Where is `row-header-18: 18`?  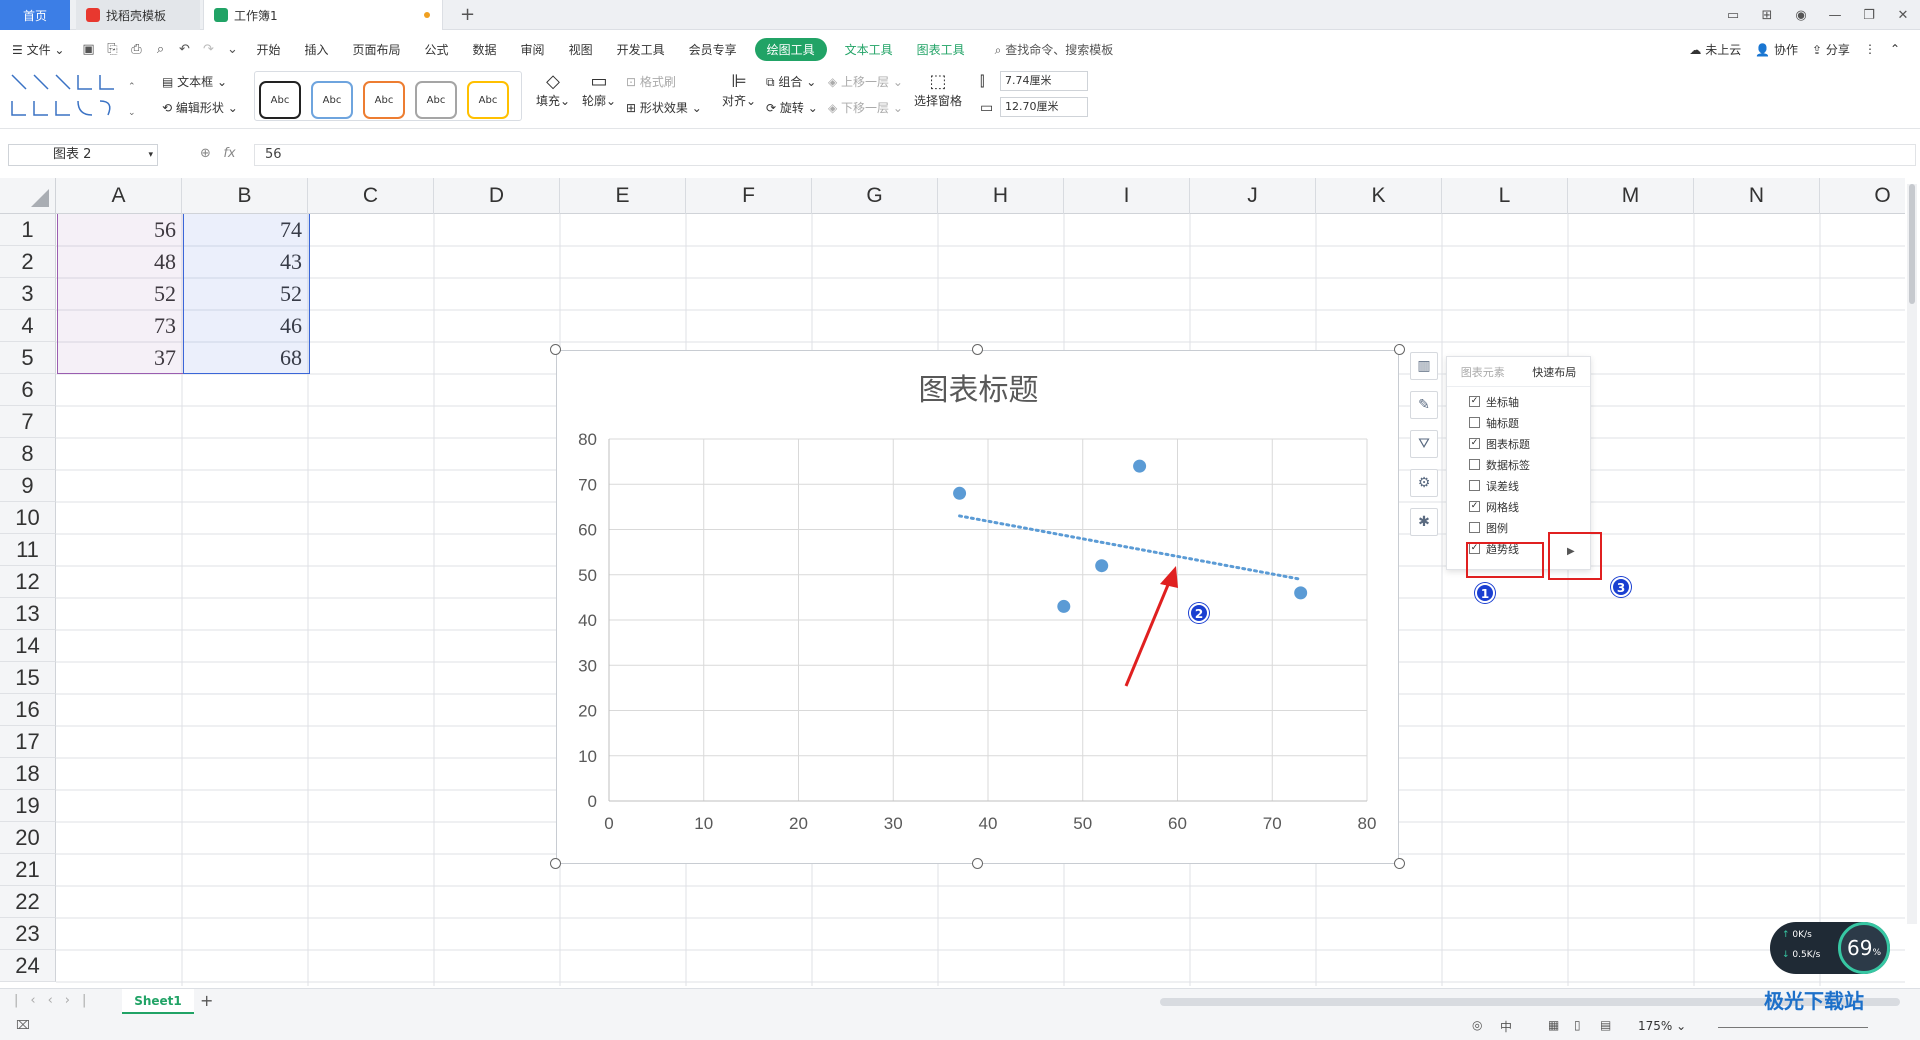 row-header-18: 18 is located at coordinates (28, 774).